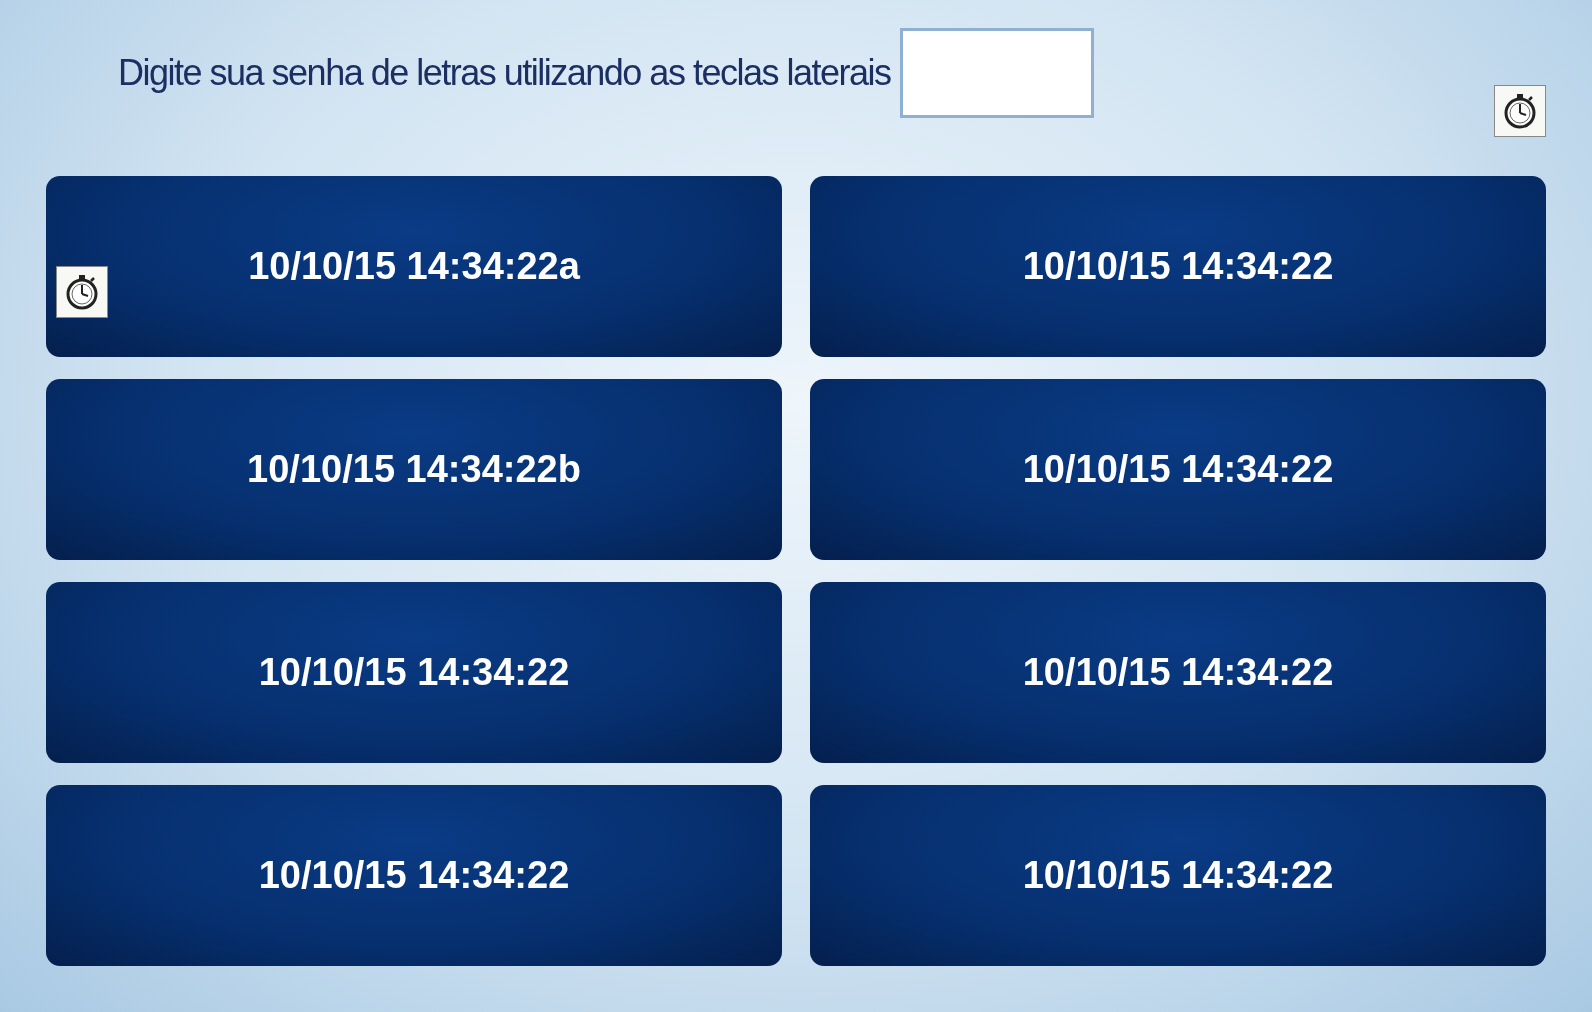  I want to click on prompt-text: Digite sua senha de letras utilizando as teclas laterais, so click(504, 73).